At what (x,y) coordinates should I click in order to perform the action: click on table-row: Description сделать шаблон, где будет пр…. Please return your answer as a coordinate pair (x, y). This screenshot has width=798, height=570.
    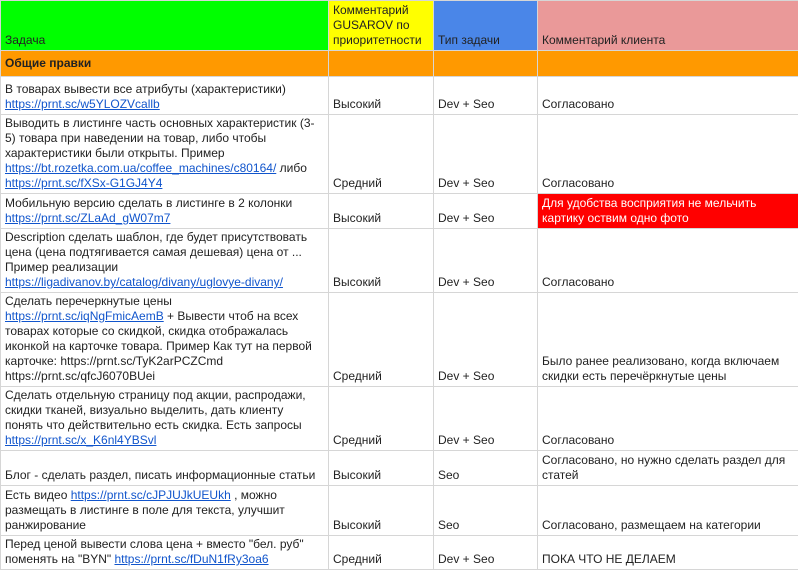
    Looking at the image, I should click on (399, 261).